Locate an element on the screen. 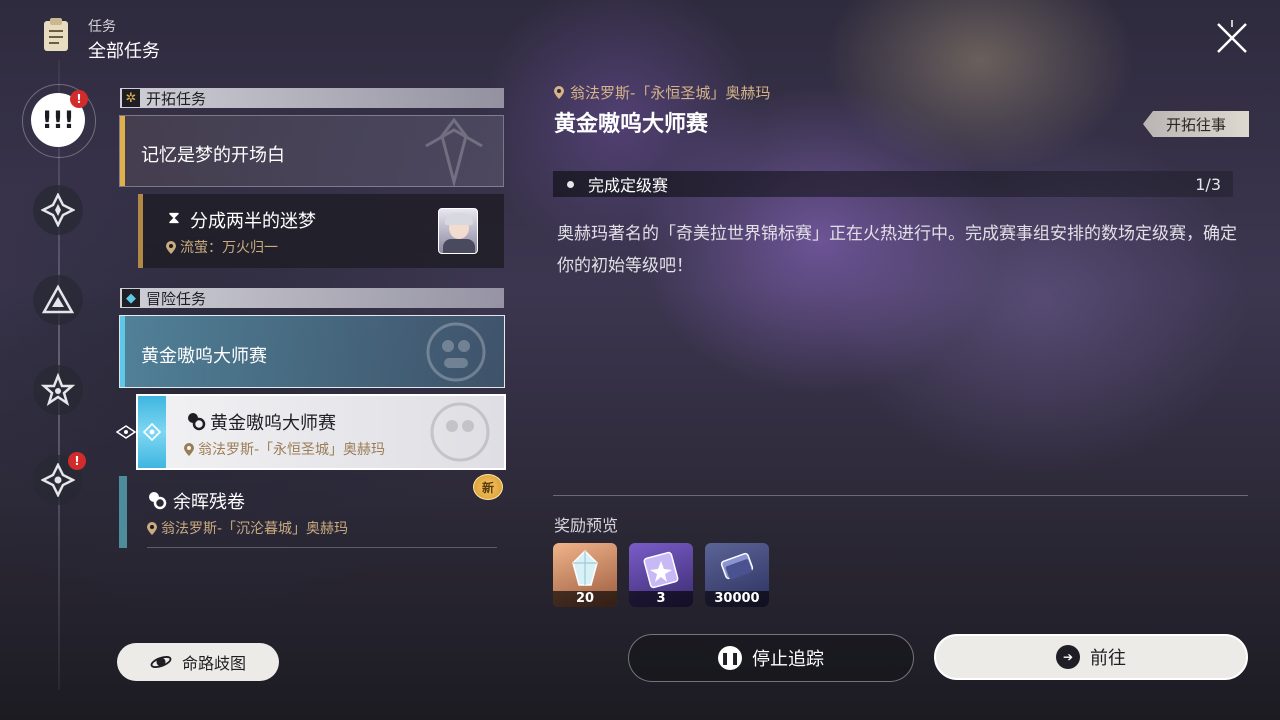 The height and width of the screenshot is (720, 1280). star-pass-icon is located at coordinates (661, 570).